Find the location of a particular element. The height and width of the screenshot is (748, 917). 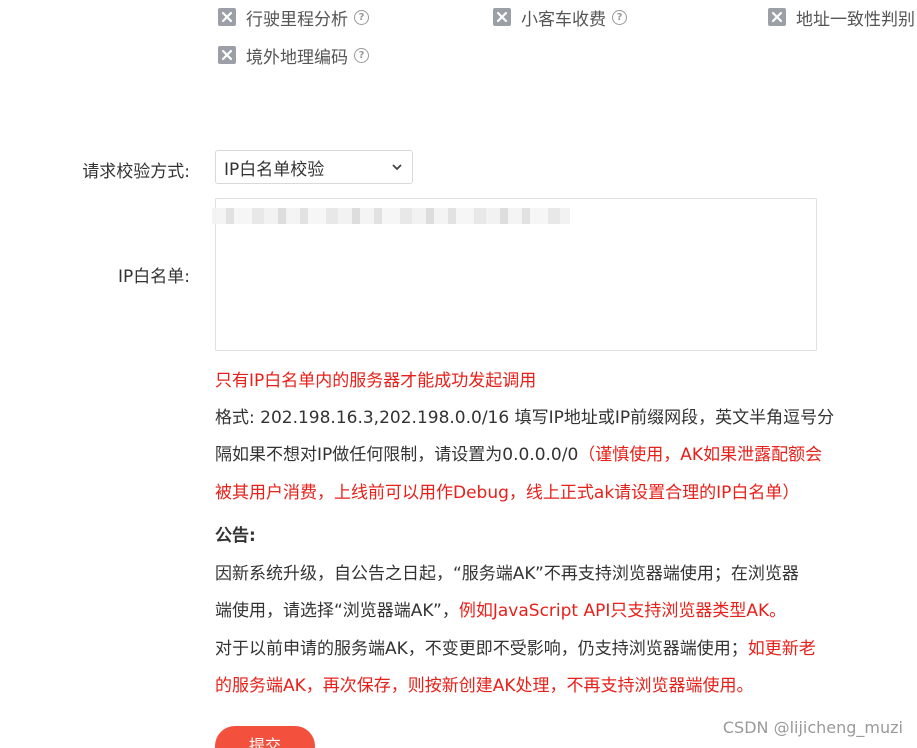

announcement-line-2-text: 端使用，请选择“浏览器端AK”， is located at coordinates (337, 611).